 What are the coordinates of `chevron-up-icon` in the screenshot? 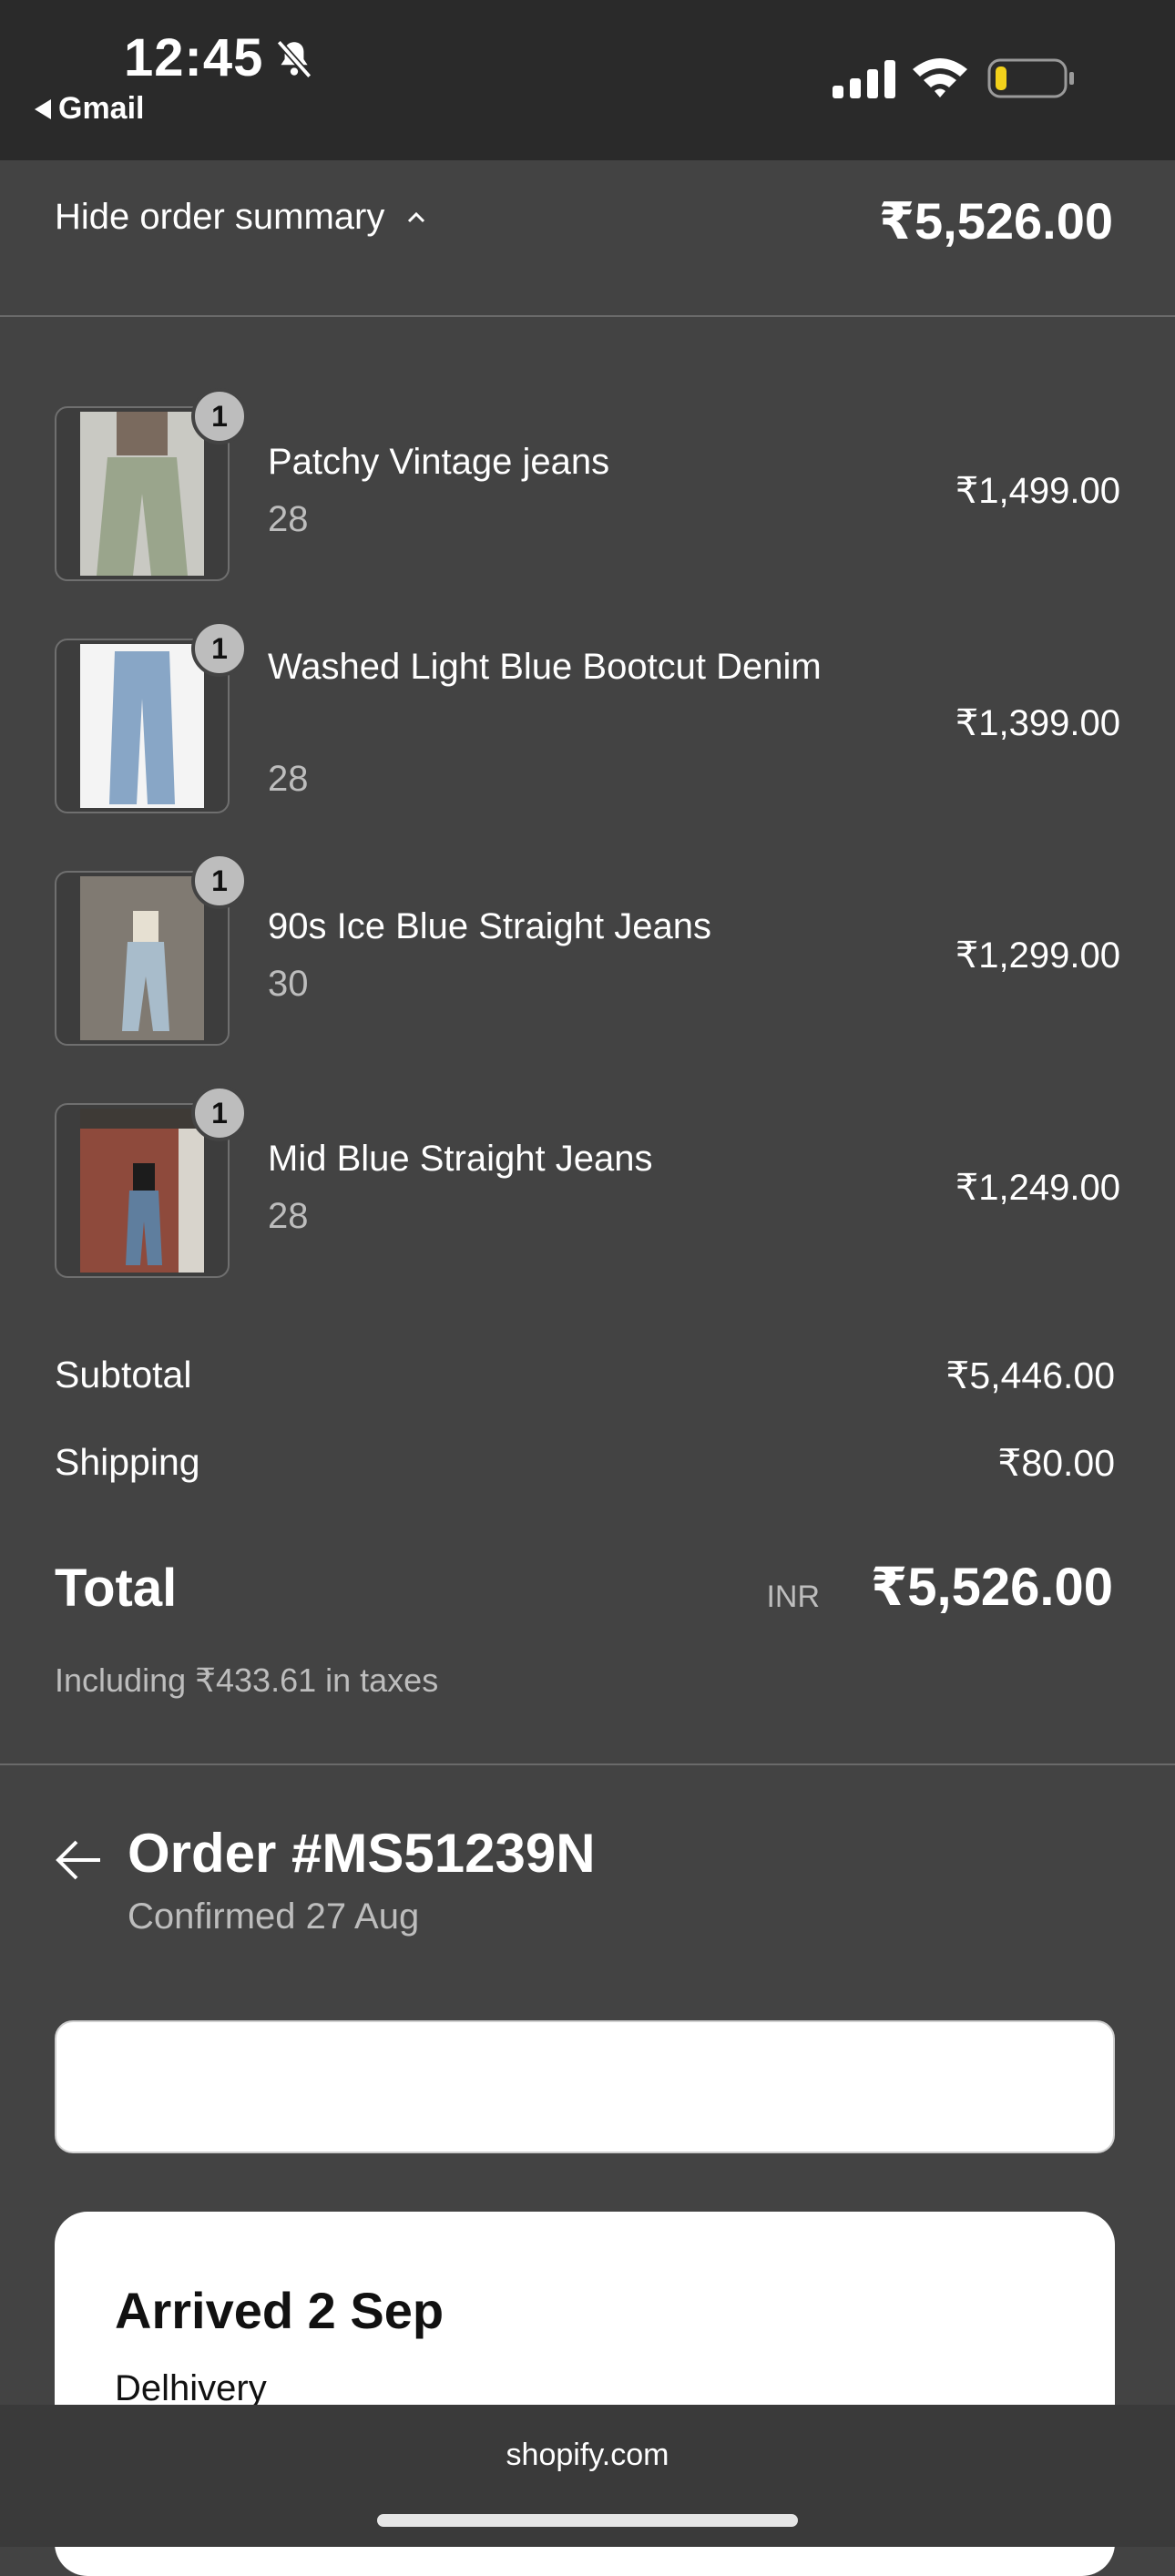 It's located at (416, 217).